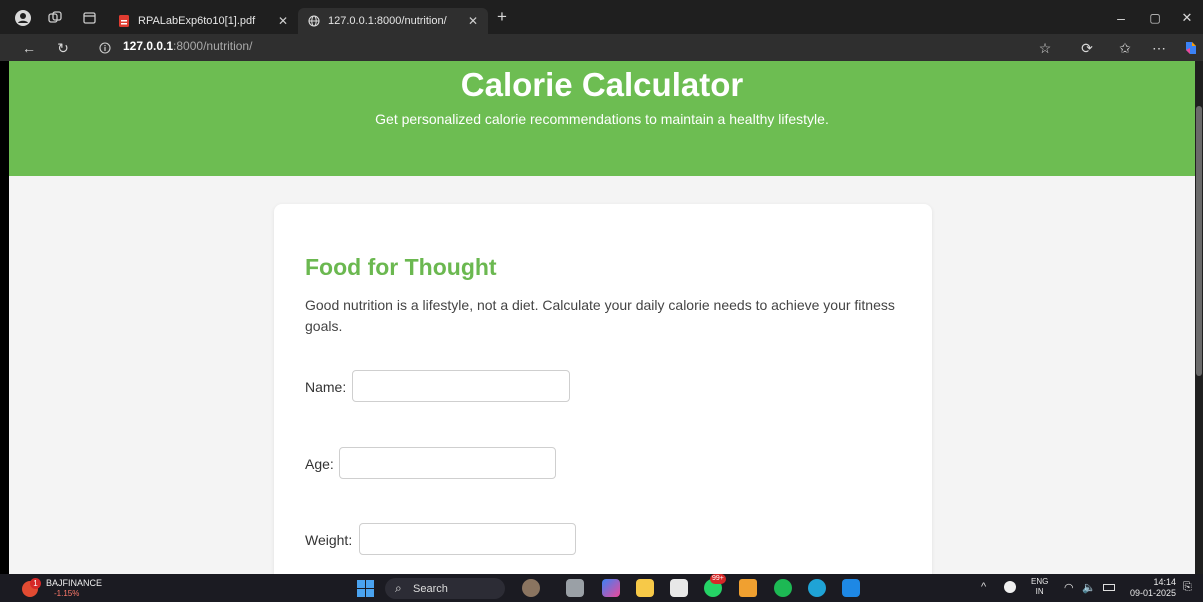  I want to click on globe-icon, so click(314, 21).